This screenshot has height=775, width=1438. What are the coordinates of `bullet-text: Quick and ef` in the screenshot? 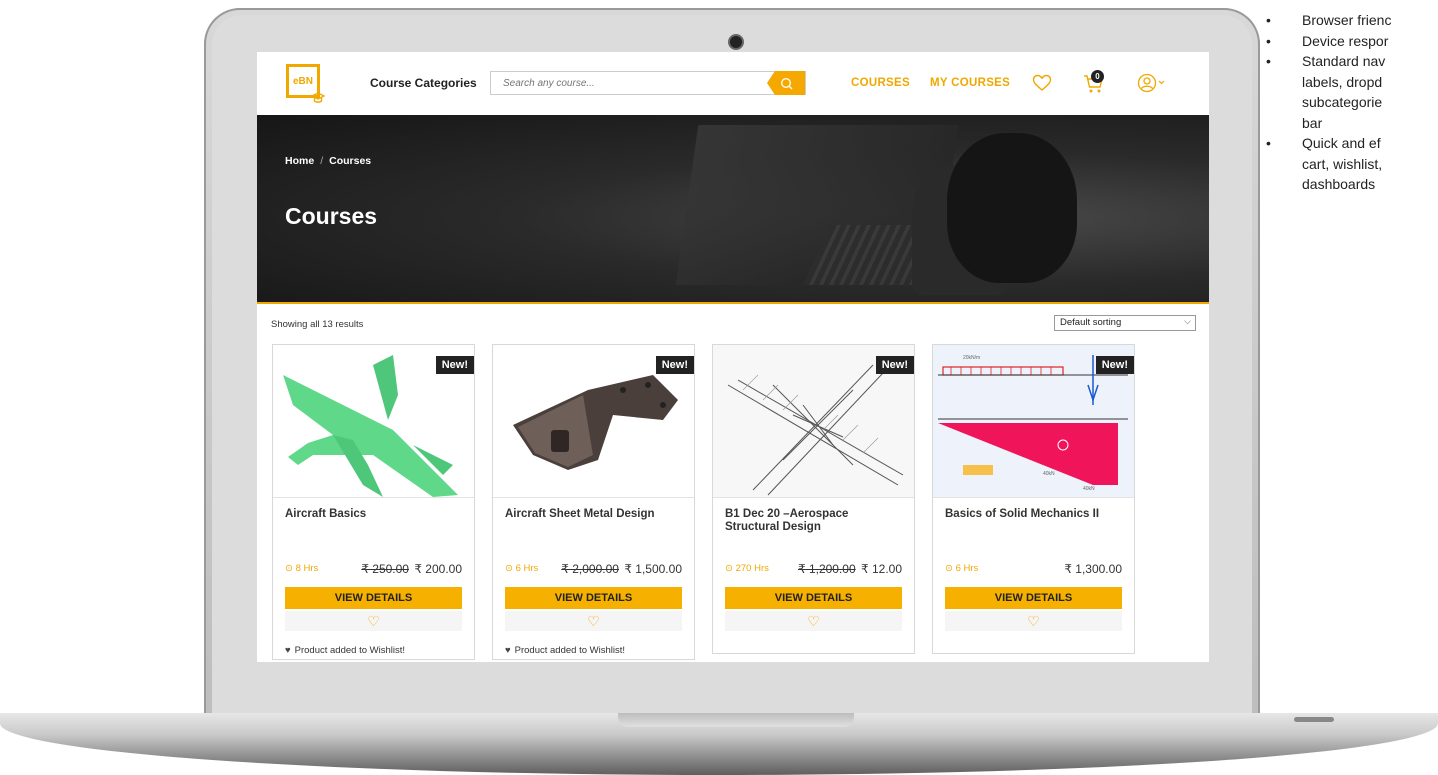 It's located at (1341, 143).